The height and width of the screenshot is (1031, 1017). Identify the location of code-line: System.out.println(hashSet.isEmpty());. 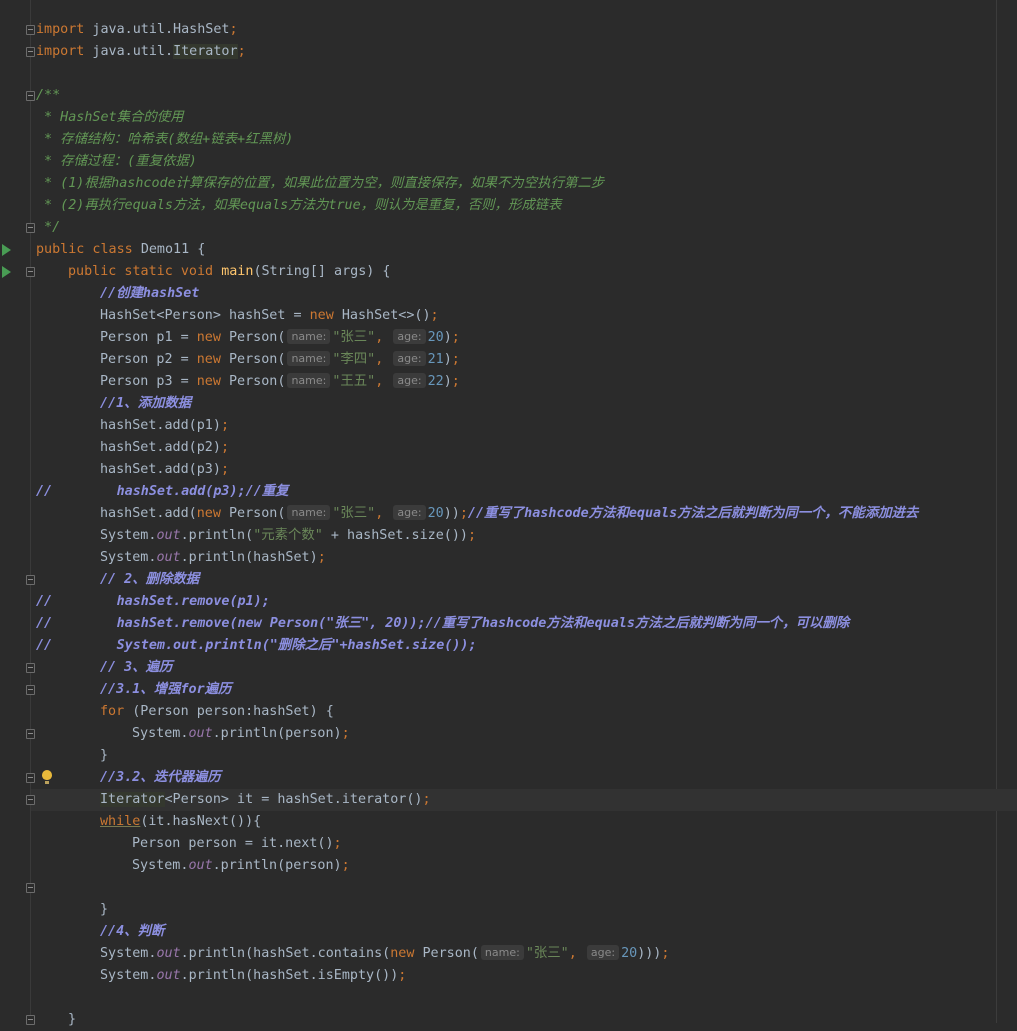
(508, 976).